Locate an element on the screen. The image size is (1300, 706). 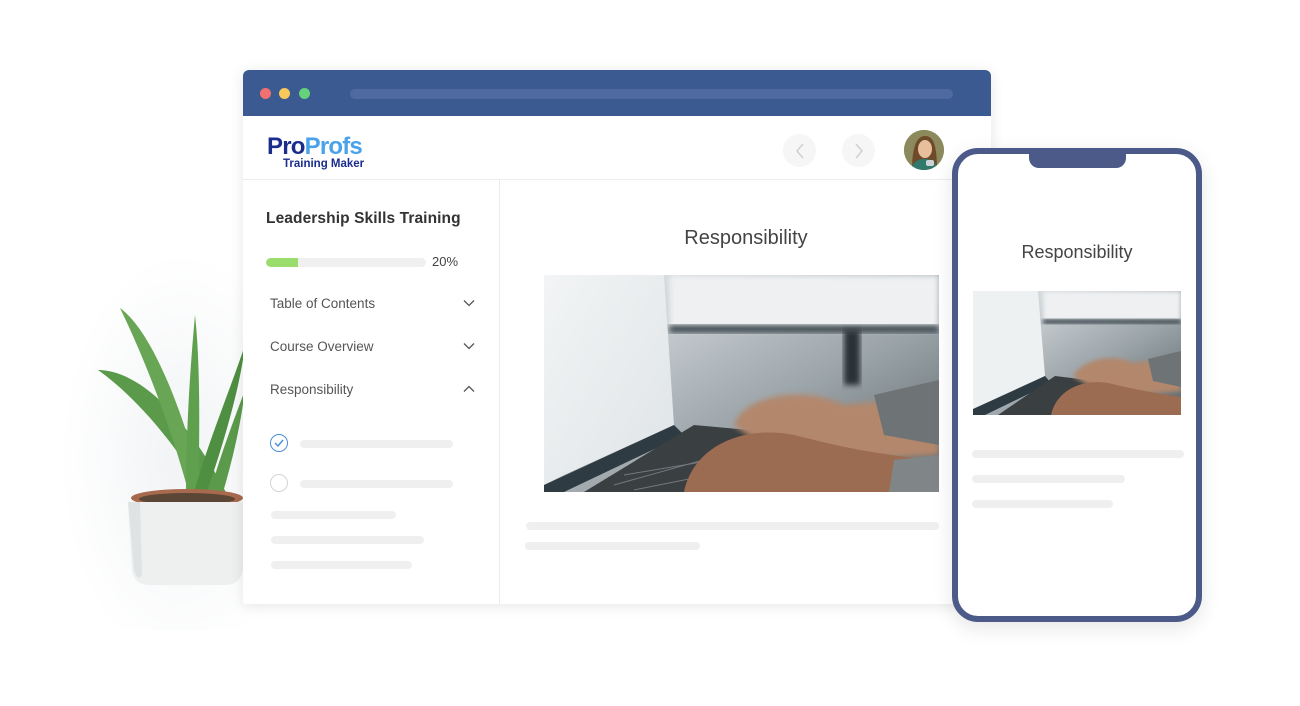
browser-titlebar is located at coordinates (617, 93).